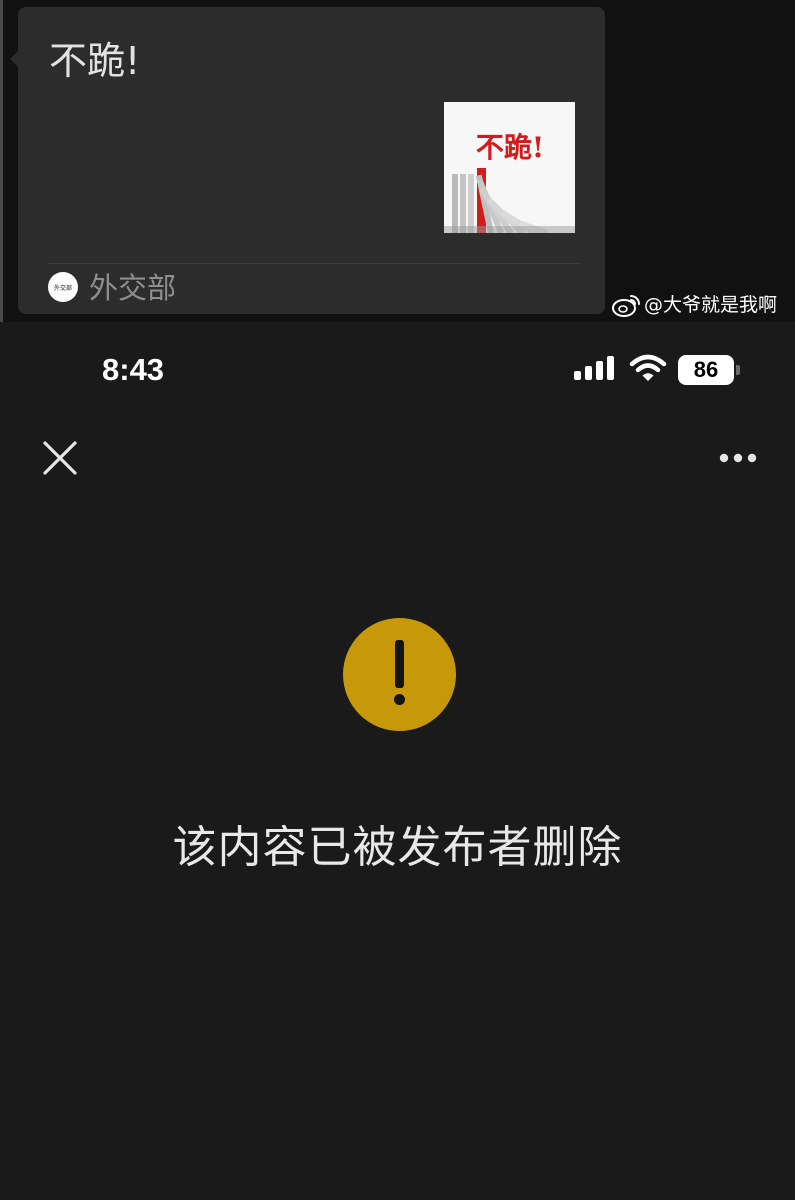  Describe the element at coordinates (510, 147) in the screenshot. I see `thumbnail-title: 不跪!` at that location.